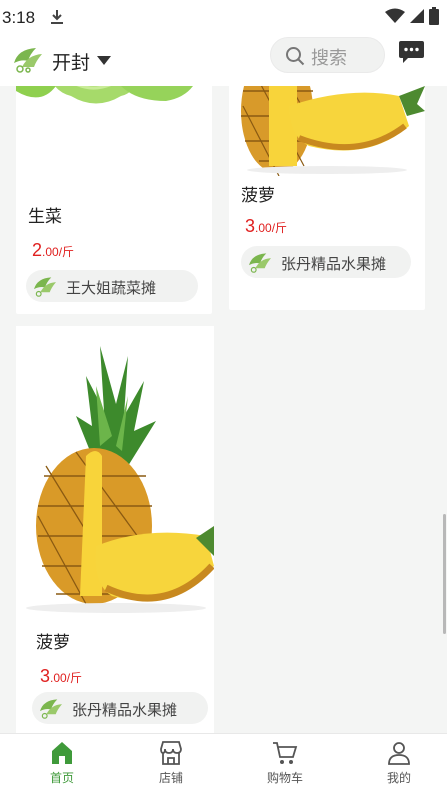  Describe the element at coordinates (399, 753) in the screenshot. I see `user-icon` at that location.